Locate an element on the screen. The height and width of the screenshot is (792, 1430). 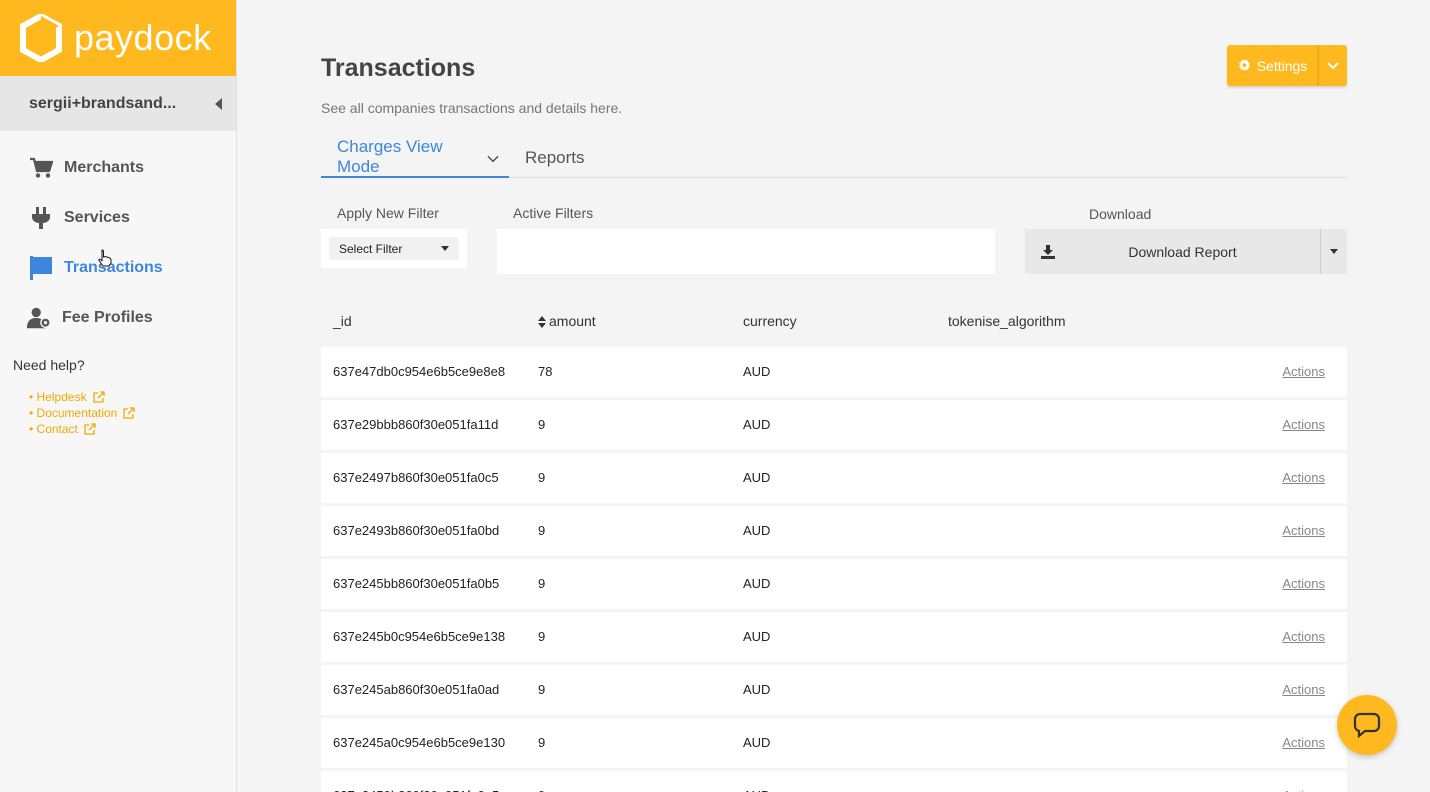
cell-id: 637e2497b860f30e051fa0c5 is located at coordinates (416, 477).